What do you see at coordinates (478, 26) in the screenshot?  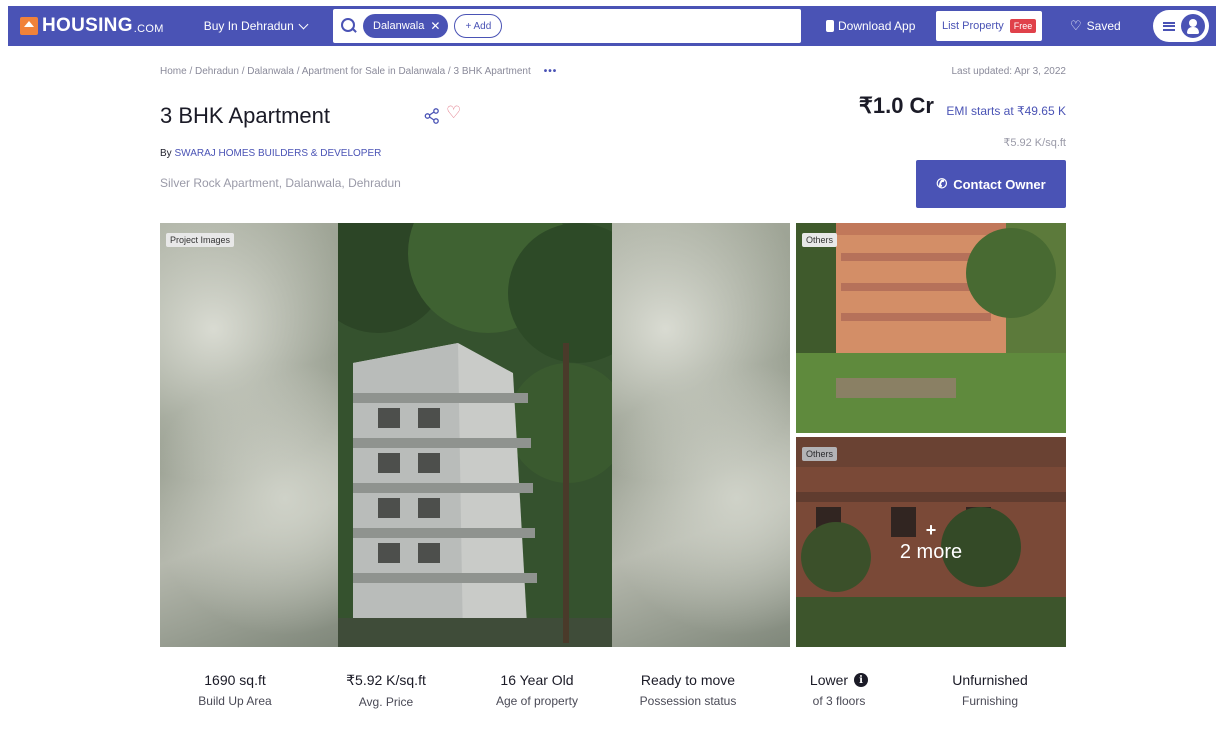 I see `add-locality-button: + Add` at bounding box center [478, 26].